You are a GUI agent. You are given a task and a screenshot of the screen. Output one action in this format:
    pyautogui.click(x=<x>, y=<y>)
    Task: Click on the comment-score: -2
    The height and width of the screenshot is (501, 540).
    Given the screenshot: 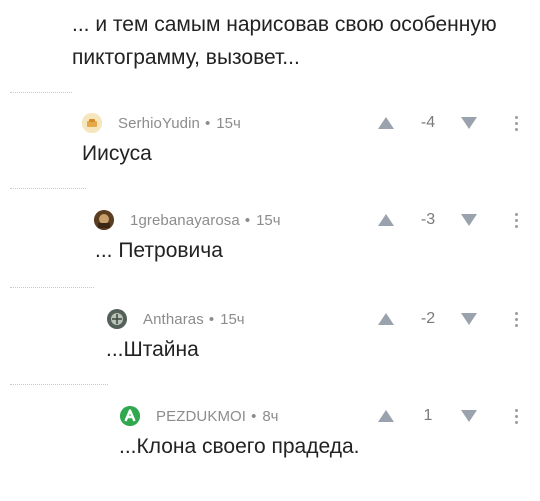 What is the action you would take?
    pyautogui.click(x=428, y=318)
    